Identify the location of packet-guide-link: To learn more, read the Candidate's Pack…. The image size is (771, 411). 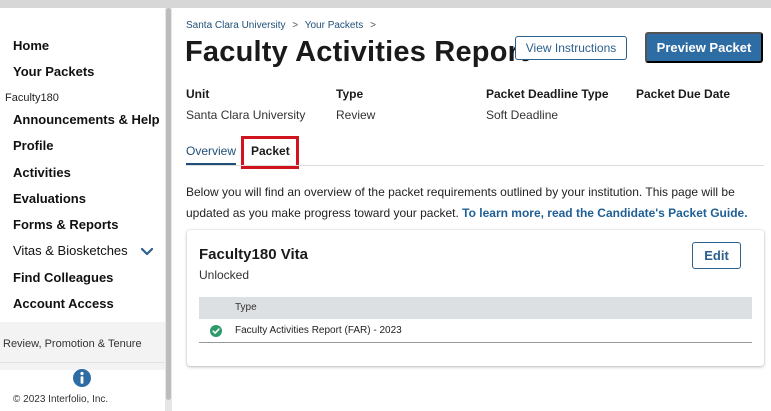
(604, 213).